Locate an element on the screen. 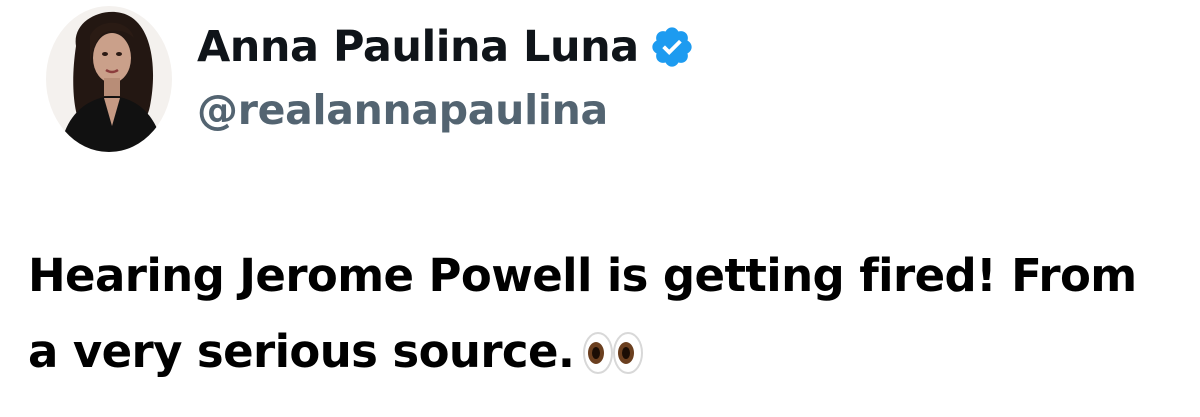  author-name-row: Anna Paulina Luna is located at coordinates (446, 47).